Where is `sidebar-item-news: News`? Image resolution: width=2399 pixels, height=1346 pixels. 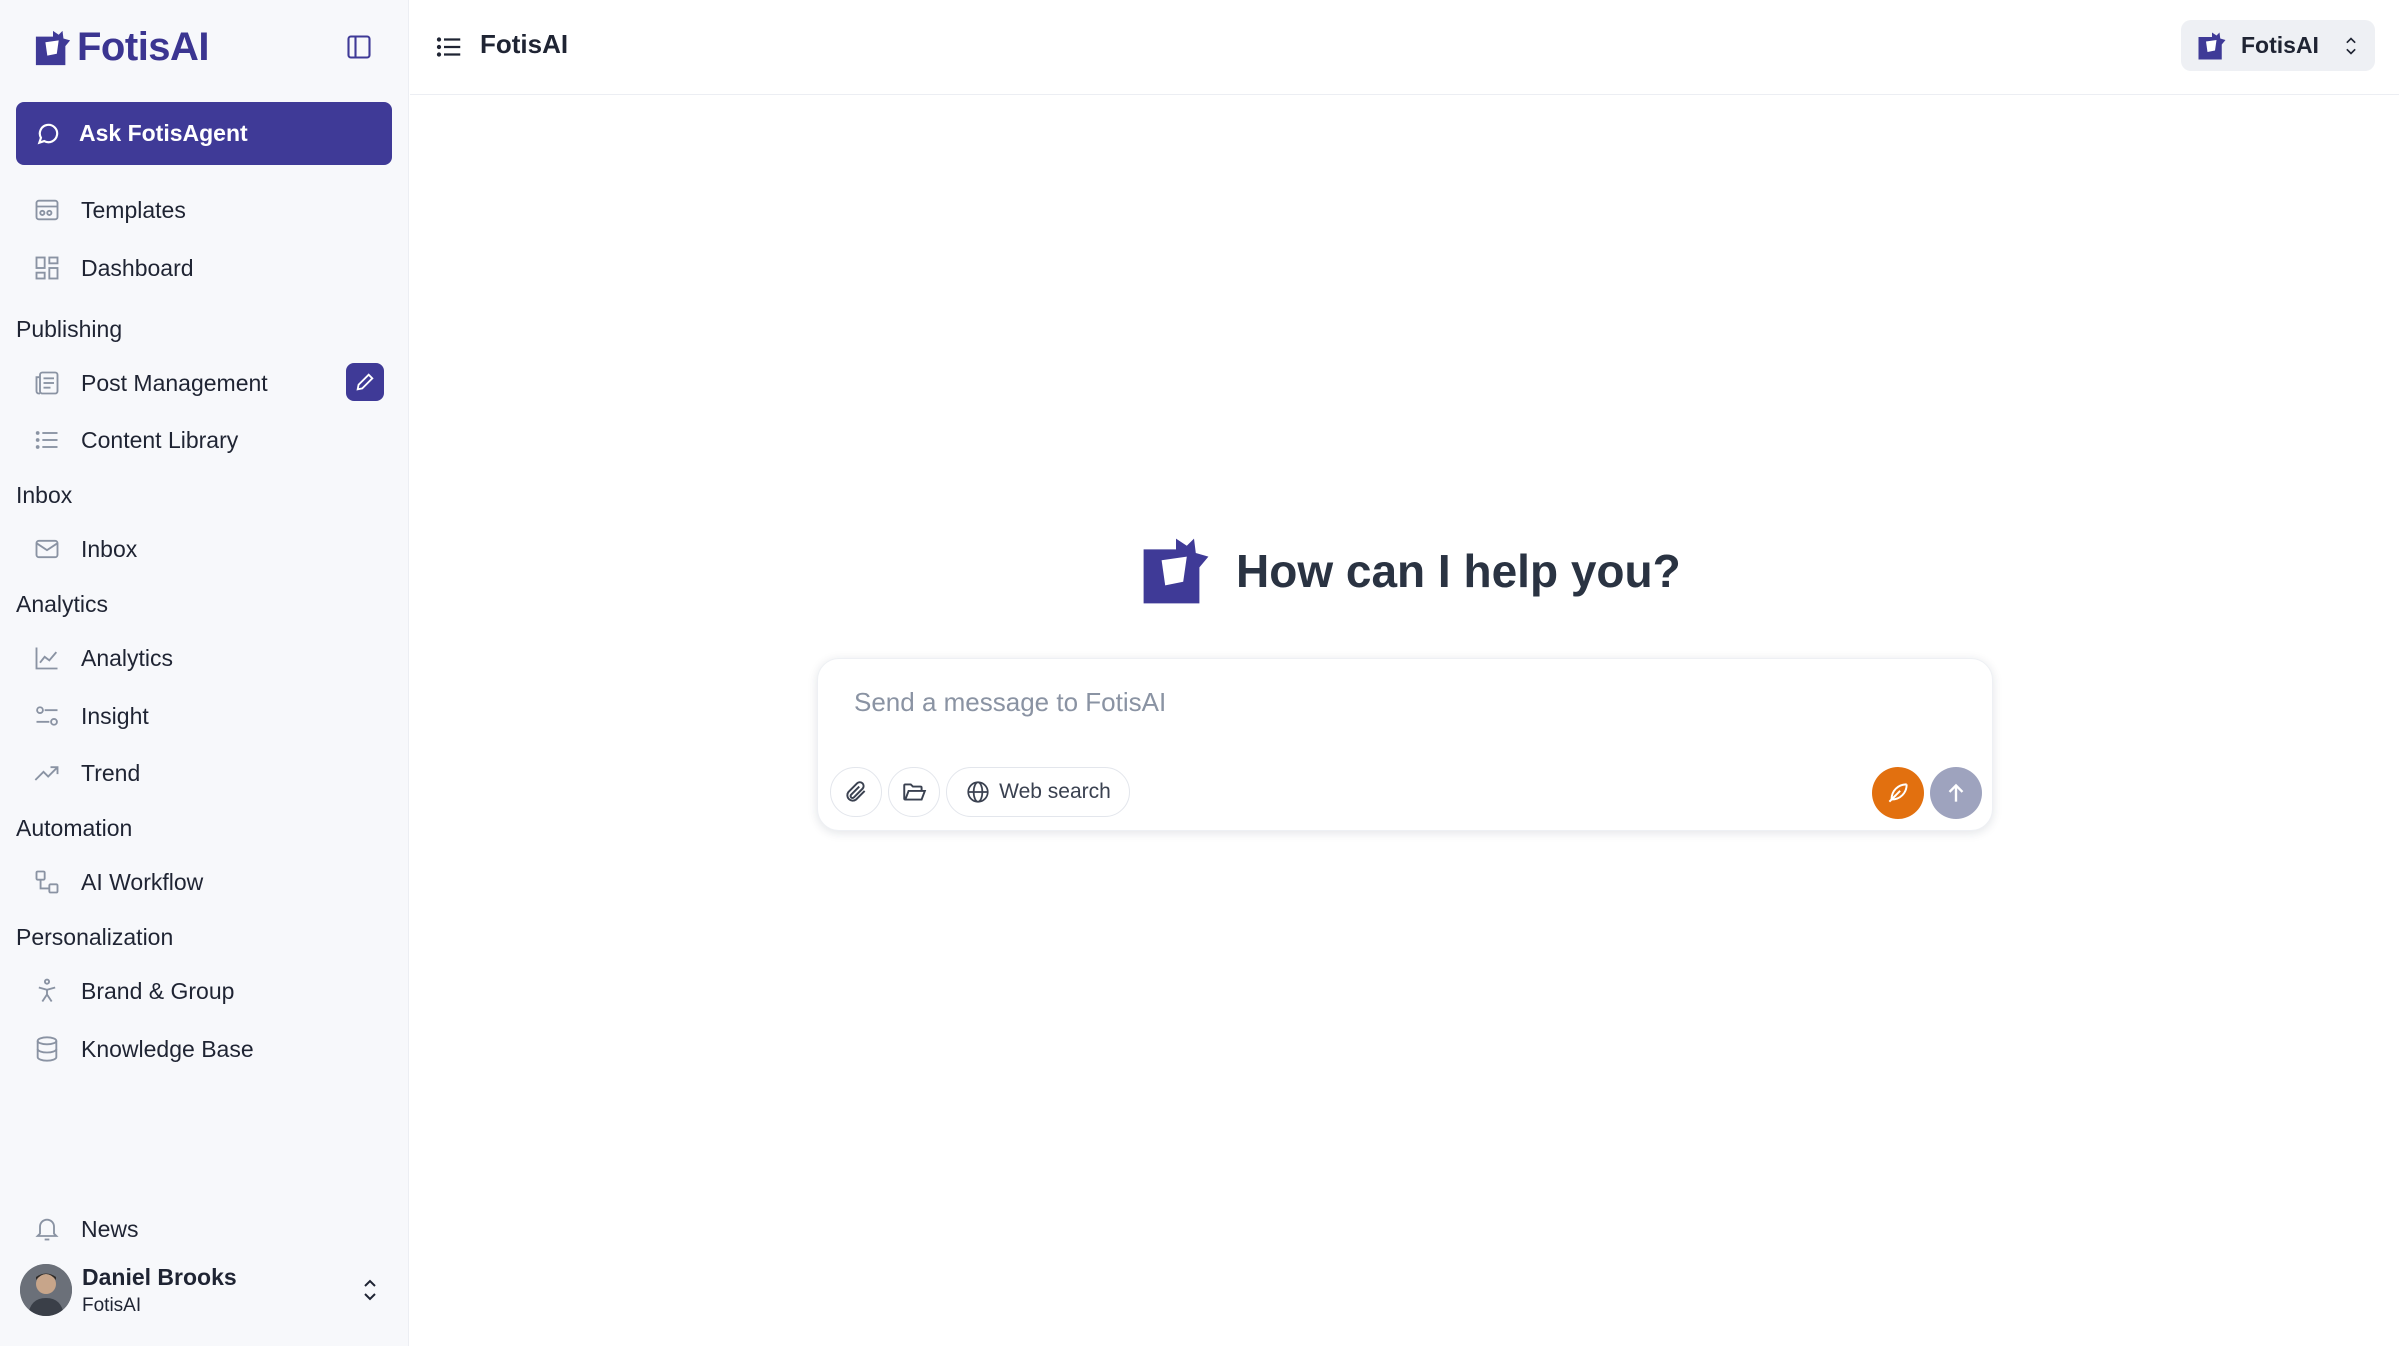 sidebar-item-news: News is located at coordinates (204, 1229).